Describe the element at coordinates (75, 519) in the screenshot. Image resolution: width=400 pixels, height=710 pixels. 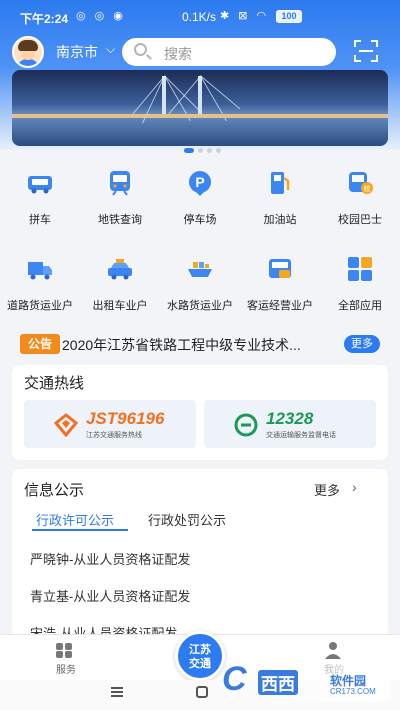
I see `tab-admin-license: 行政许可公示` at that location.